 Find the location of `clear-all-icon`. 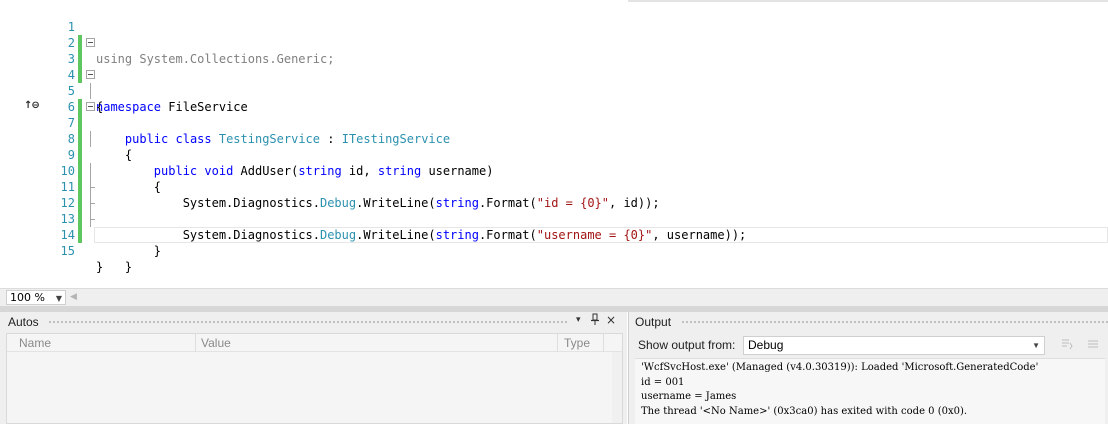

clear-all-icon is located at coordinates (1093, 345).